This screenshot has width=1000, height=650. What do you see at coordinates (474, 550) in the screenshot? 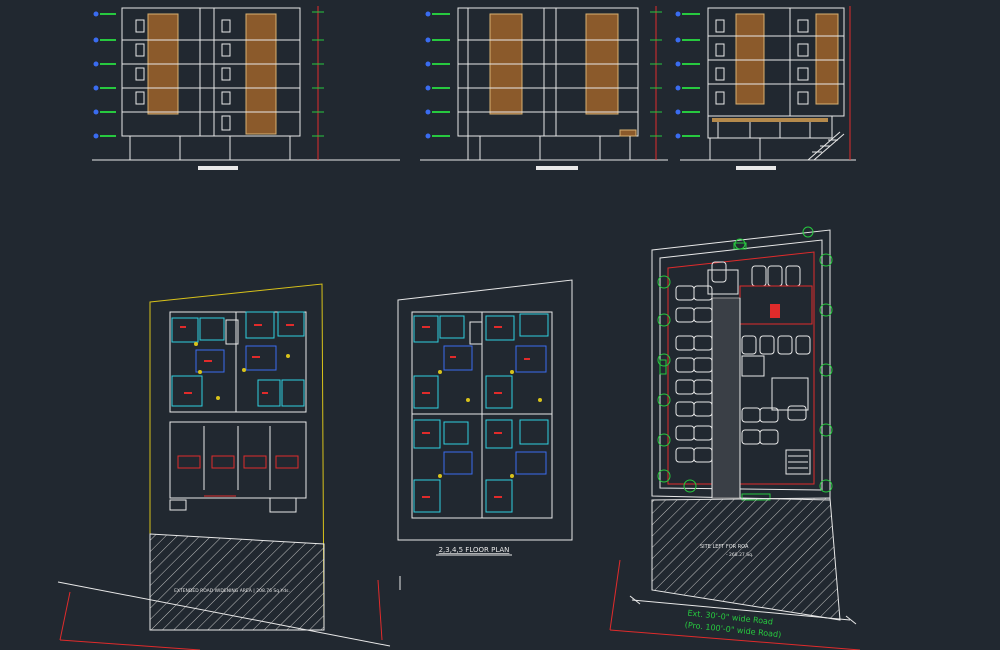
I see `typical-floor-plan-title: 2,3,4,5 FLOOR PLAN` at bounding box center [474, 550].